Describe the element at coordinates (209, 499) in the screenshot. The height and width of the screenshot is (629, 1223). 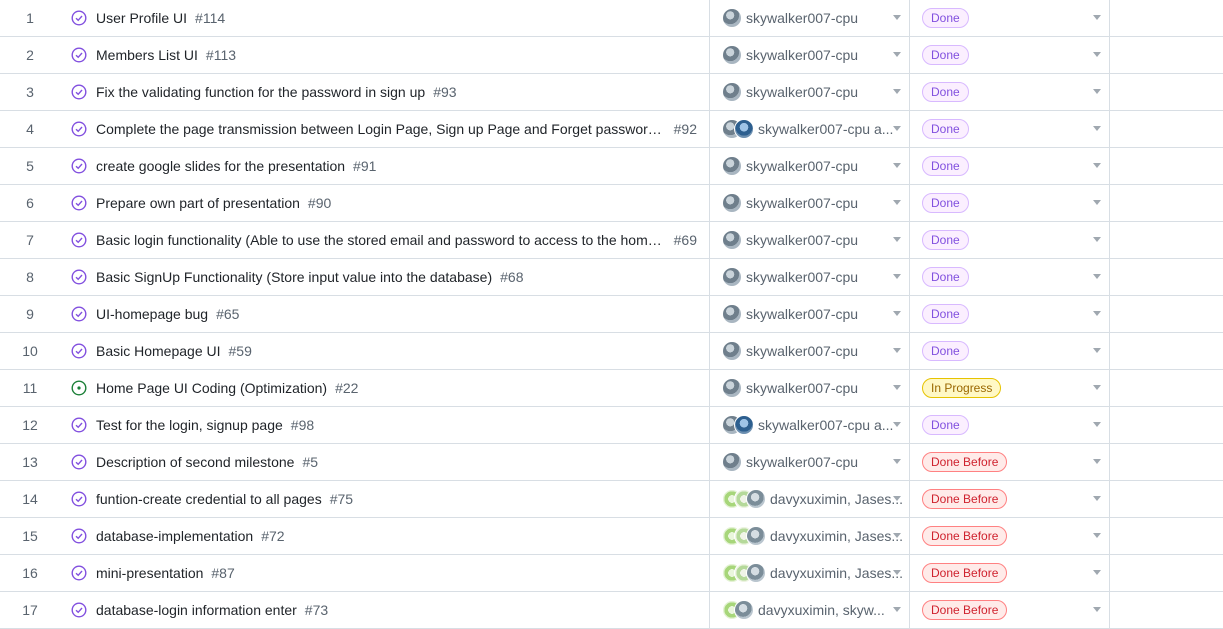
I see `issue-title-link: funtion-create credential to all pages` at that location.